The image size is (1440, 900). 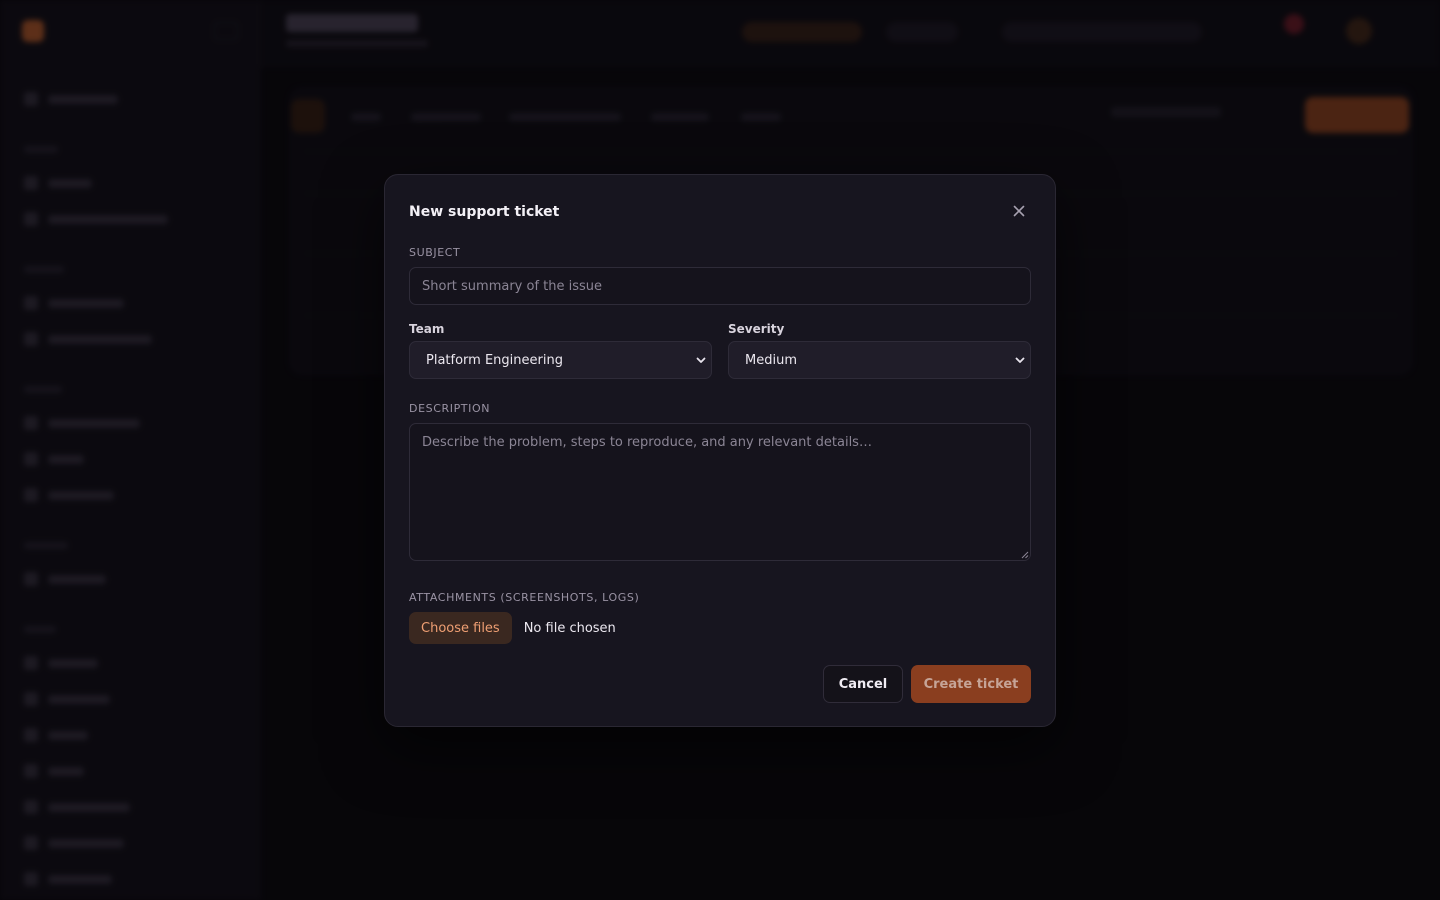 I want to click on resize-handle-icon, so click(x=1025, y=555).